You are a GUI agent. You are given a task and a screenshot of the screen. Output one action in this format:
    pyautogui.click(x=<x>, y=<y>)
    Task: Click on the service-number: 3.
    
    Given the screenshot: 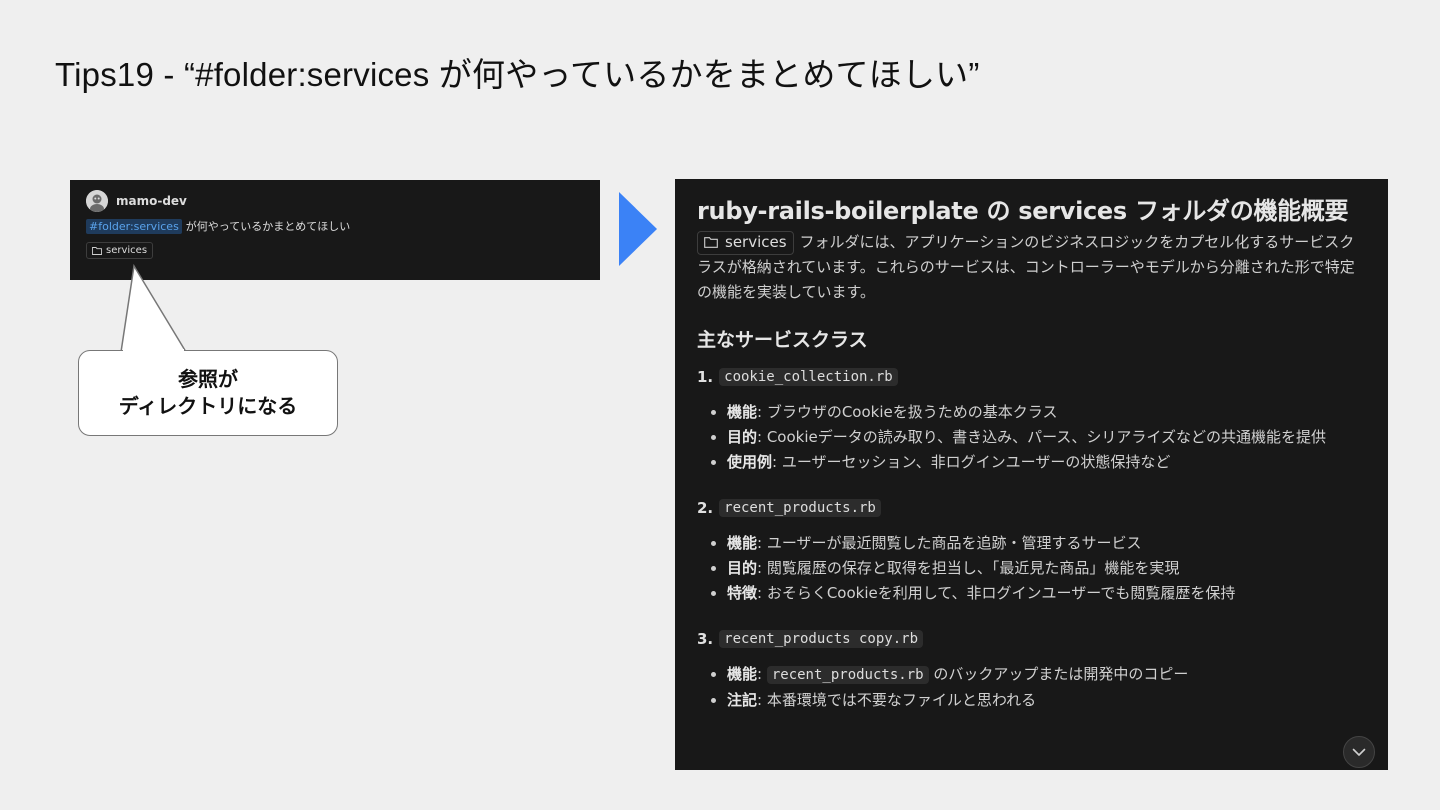 What is the action you would take?
    pyautogui.click(x=705, y=639)
    